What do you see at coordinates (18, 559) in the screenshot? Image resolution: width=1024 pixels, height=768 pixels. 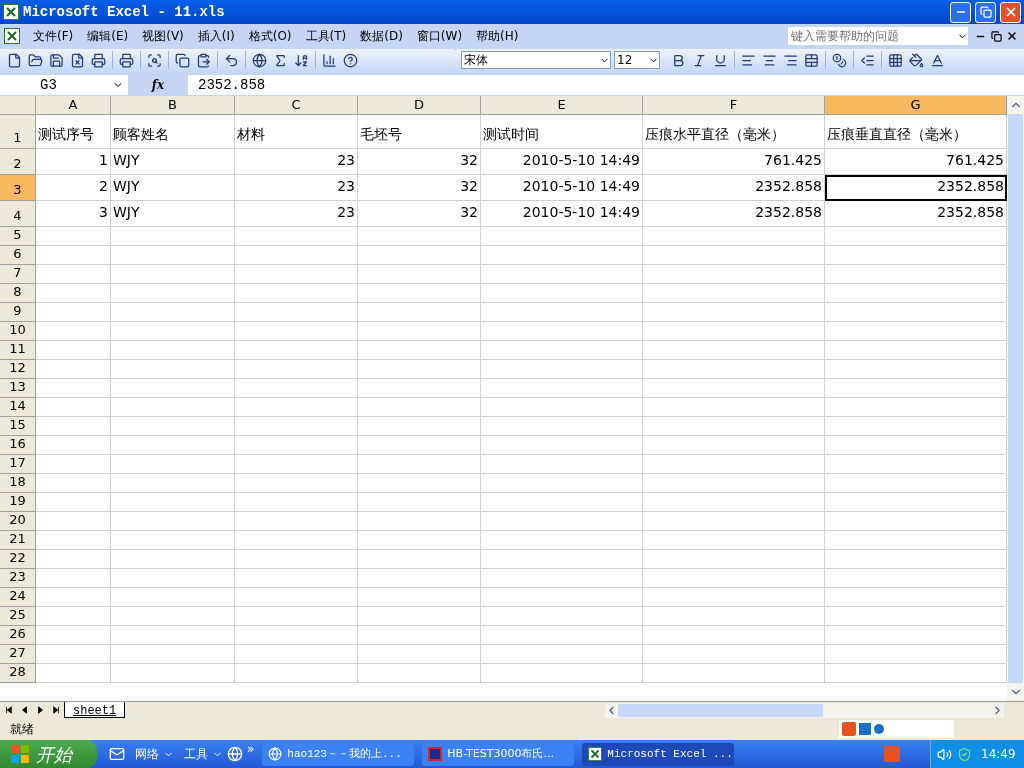 I see `row-header: 22` at bounding box center [18, 559].